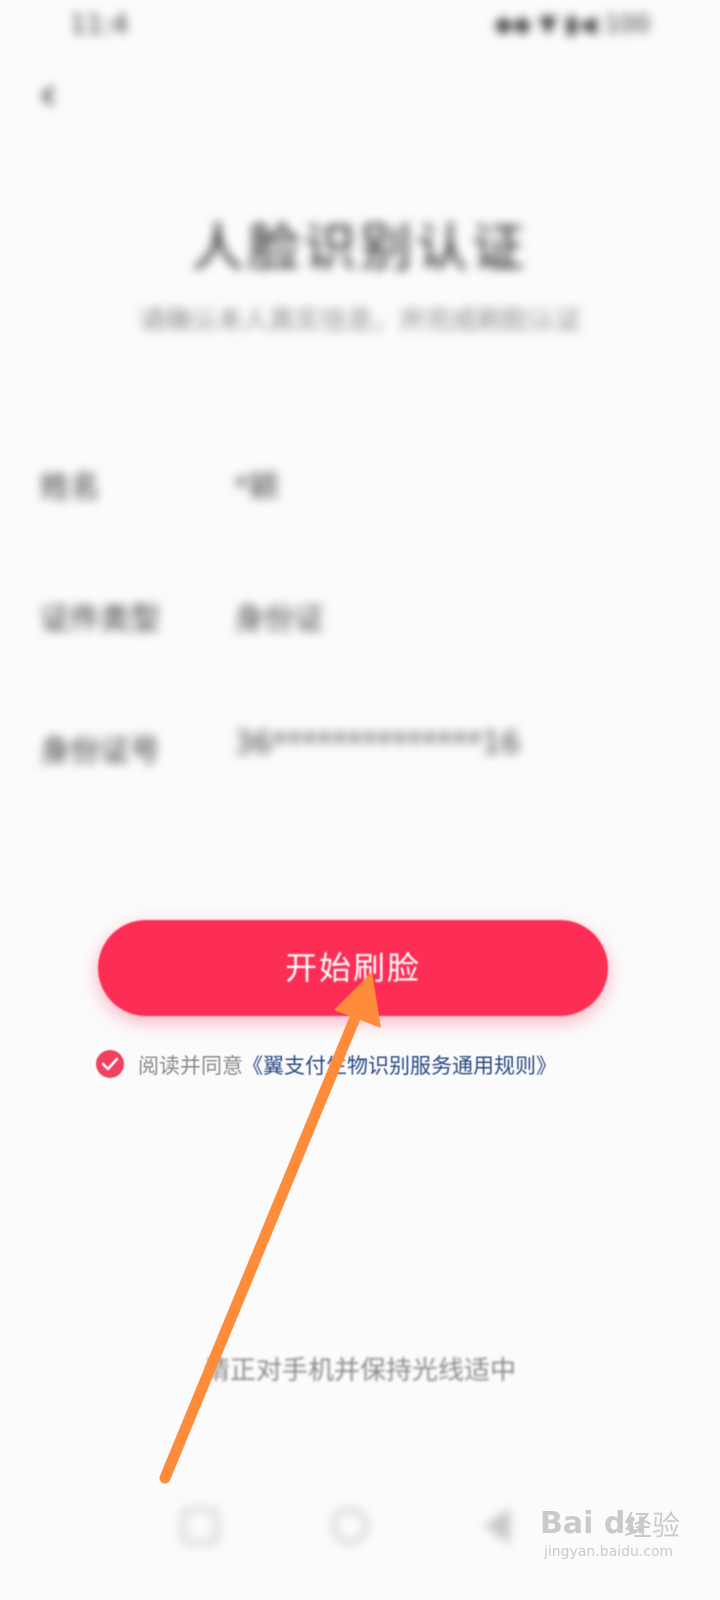 Image resolution: width=720 pixels, height=1600 pixels. Describe the element at coordinates (270, 1228) in the screenshot. I see `annotation-arrow` at that location.